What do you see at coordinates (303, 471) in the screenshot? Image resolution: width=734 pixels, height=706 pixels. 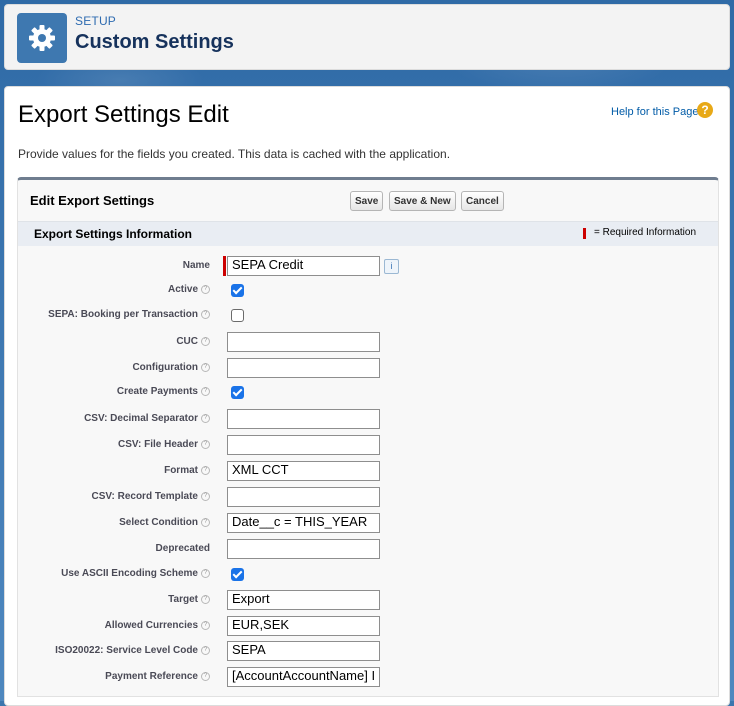 I see `format-input: XML CCT` at bounding box center [303, 471].